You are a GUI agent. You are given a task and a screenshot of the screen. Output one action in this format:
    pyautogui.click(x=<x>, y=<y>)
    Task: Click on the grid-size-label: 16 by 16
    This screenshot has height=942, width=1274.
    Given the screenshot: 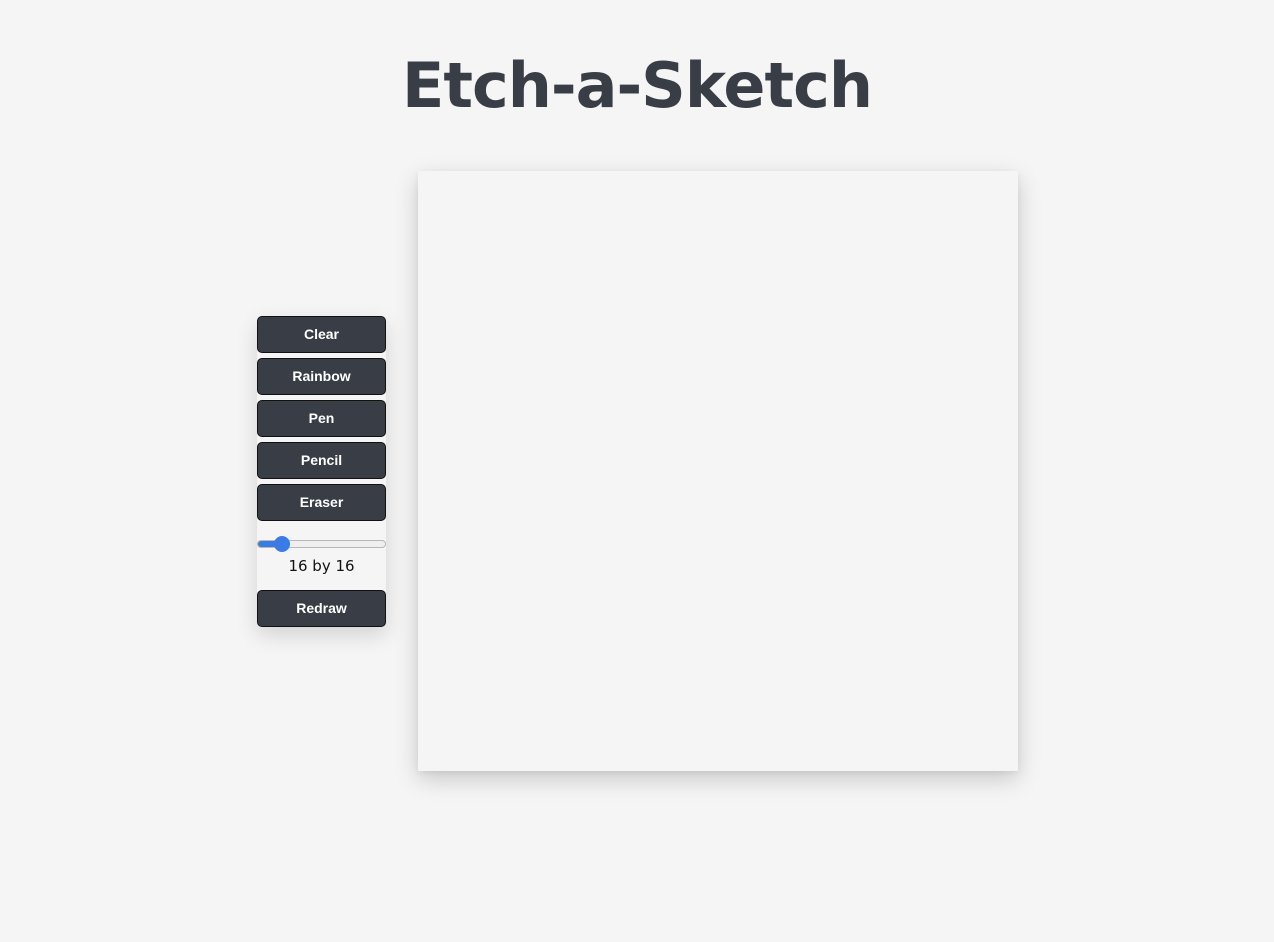 What is the action you would take?
    pyautogui.click(x=321, y=566)
    